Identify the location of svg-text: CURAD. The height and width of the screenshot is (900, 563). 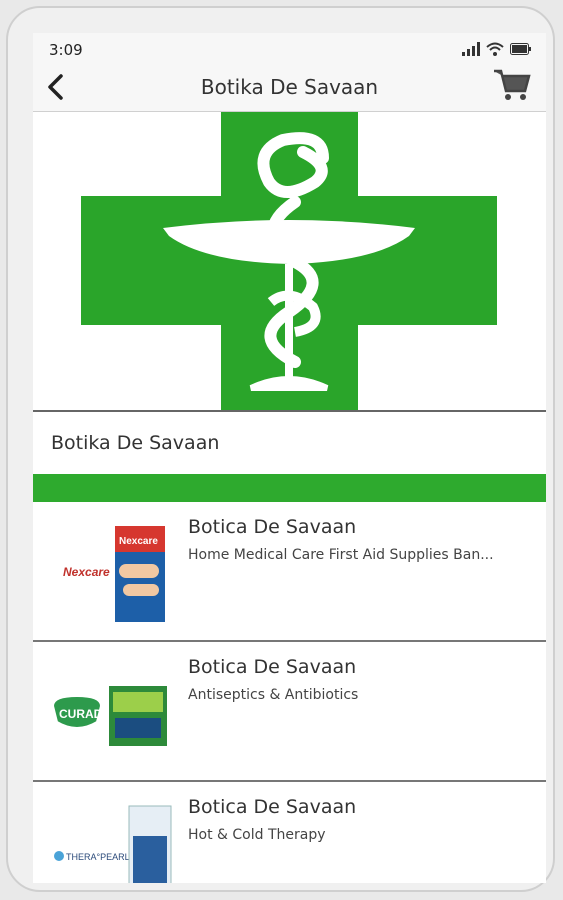
(81, 714).